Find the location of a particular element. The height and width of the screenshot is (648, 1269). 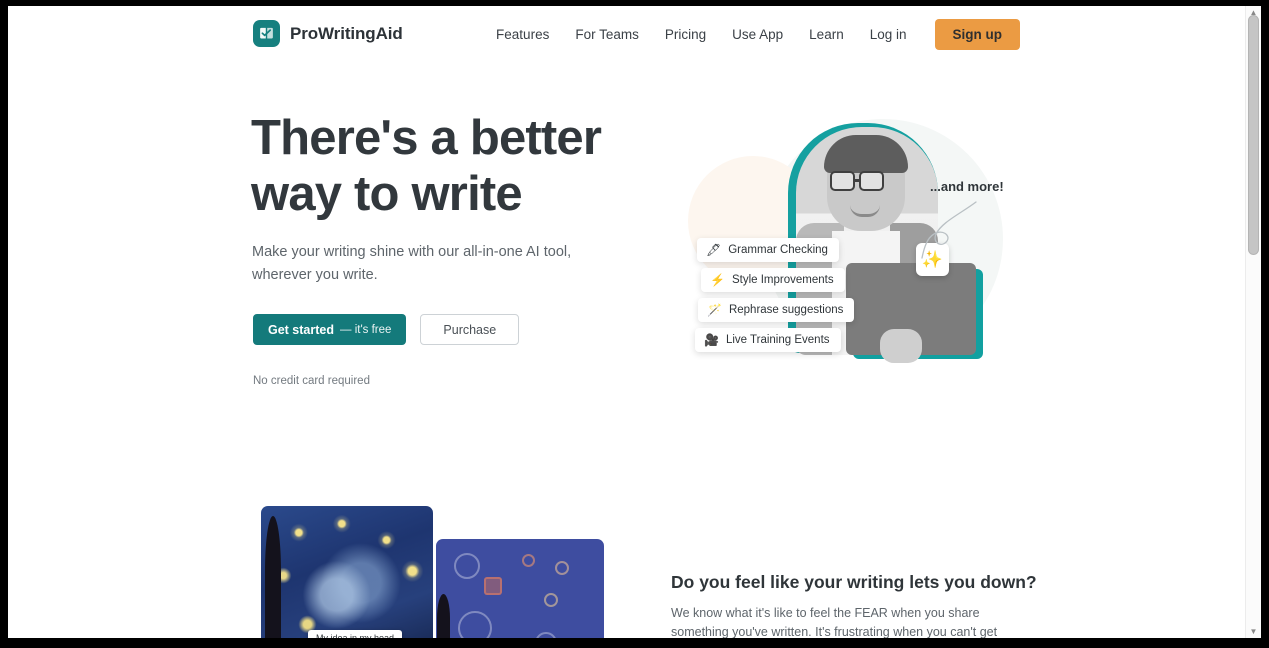

vertical-scrollbar: ▲ ▼ is located at coordinates (1253, 322).